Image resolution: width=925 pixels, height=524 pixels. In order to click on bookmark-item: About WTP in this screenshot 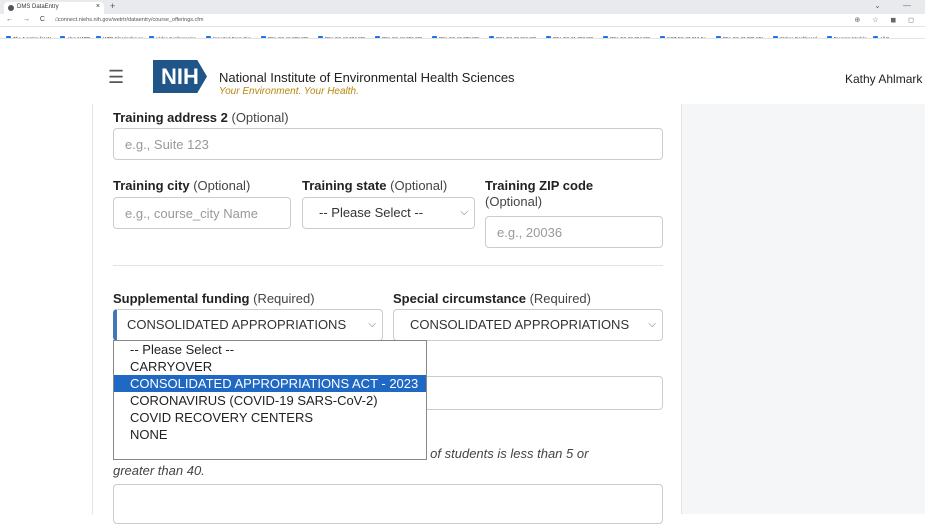, I will do `click(75, 37)`.